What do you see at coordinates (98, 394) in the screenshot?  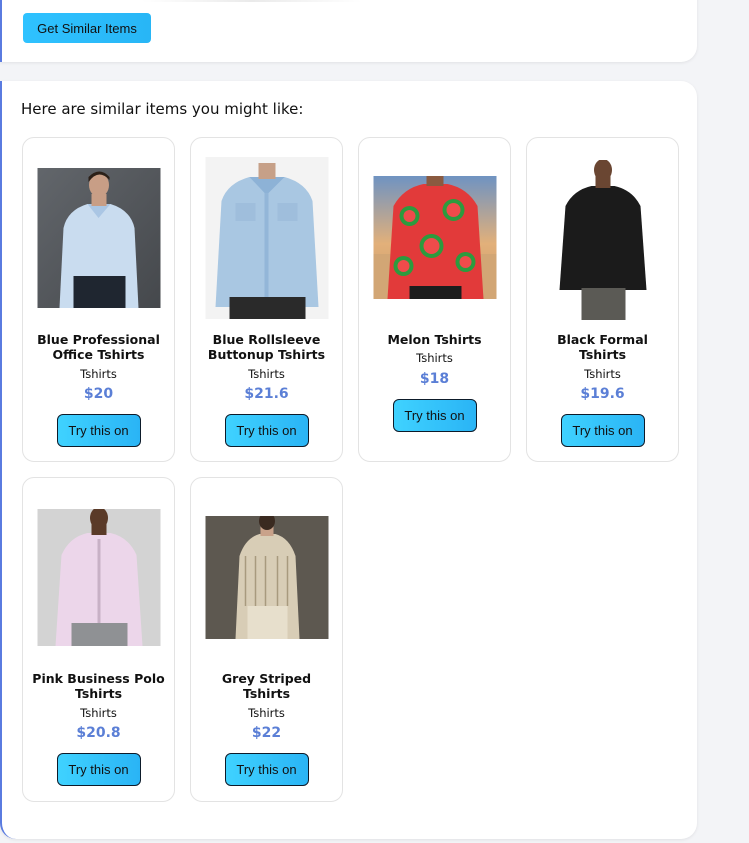 I see `product-price: $20` at bounding box center [98, 394].